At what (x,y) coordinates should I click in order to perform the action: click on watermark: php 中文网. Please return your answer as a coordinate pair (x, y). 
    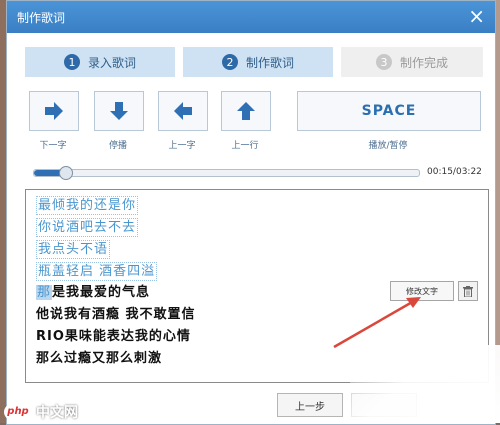
    Looking at the image, I should click on (44, 411).